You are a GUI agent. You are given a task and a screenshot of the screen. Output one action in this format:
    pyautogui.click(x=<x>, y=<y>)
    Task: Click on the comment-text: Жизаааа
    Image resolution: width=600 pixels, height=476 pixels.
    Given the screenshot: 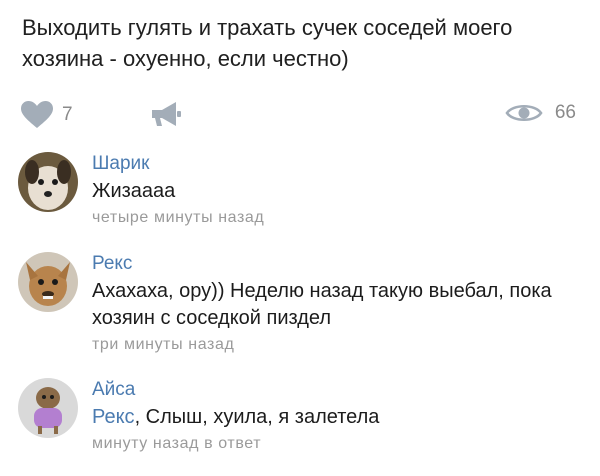 What is the action you would take?
    pyautogui.click(x=134, y=191)
    